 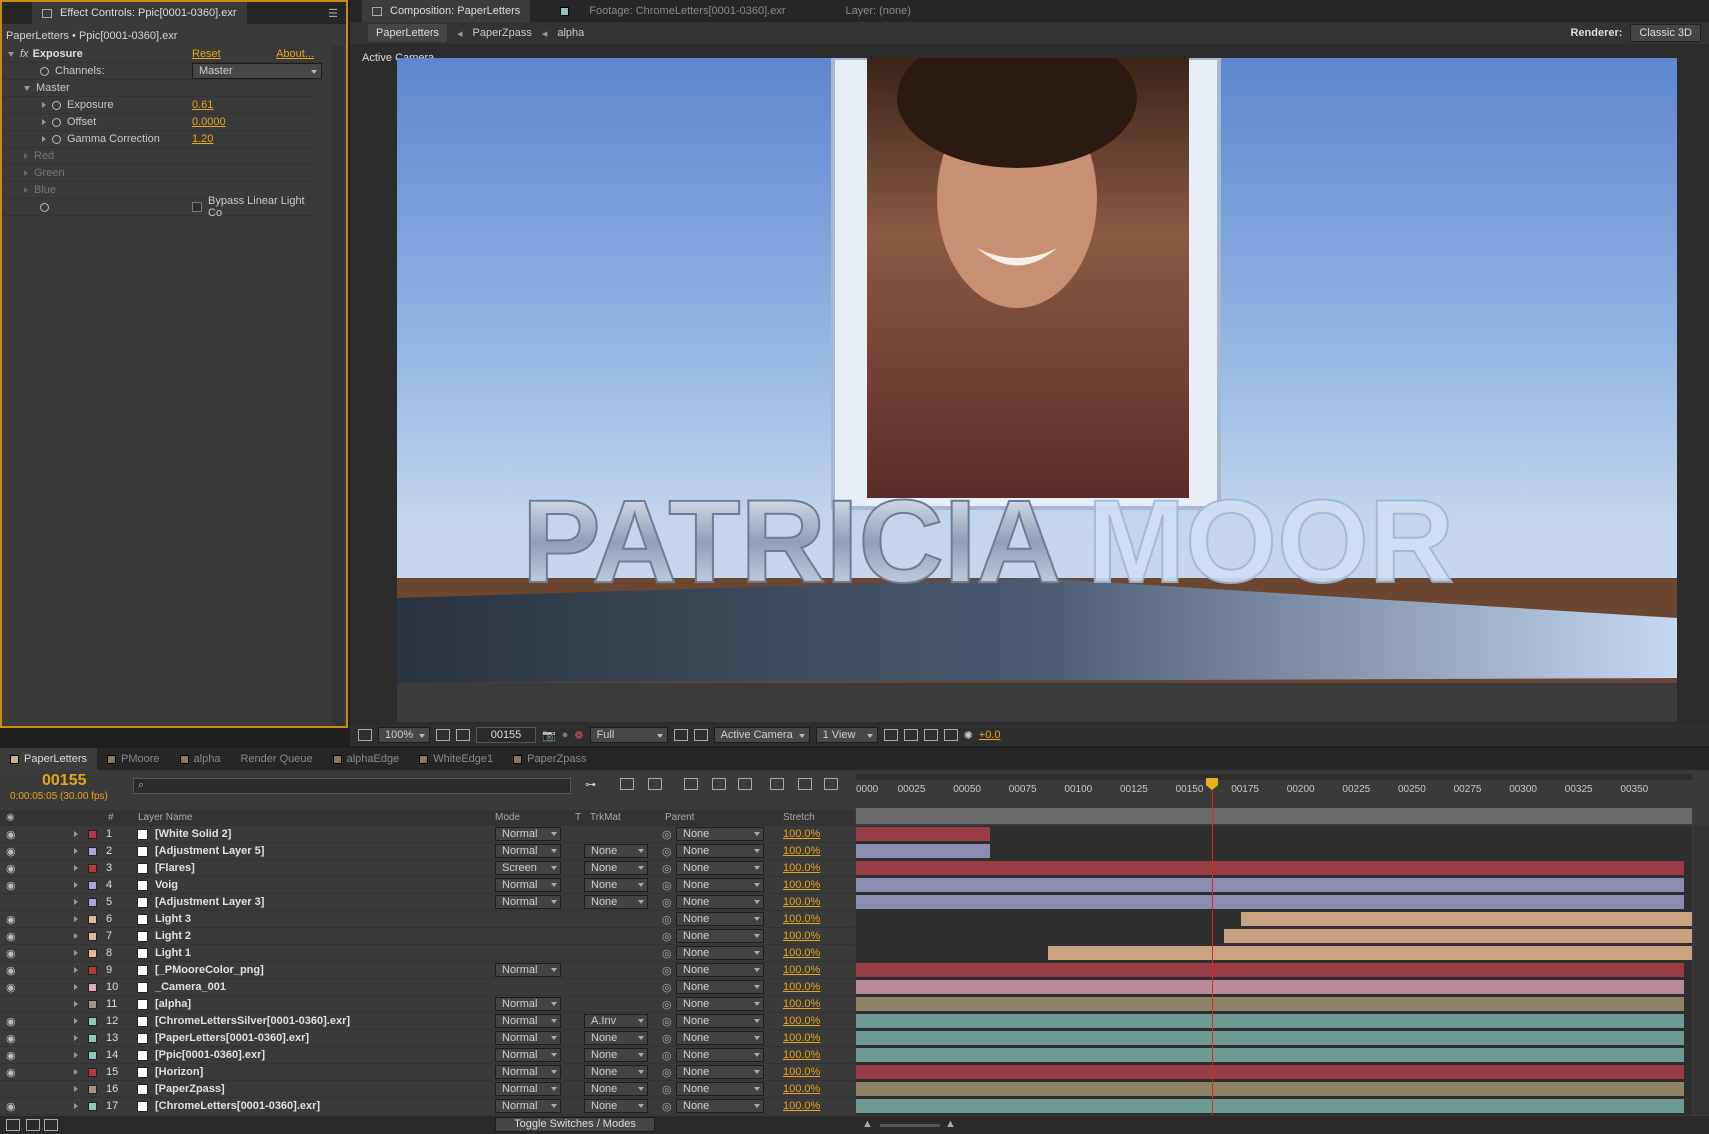 What do you see at coordinates (1665, 33) in the screenshot?
I see `renderer-button: Classic 3D` at bounding box center [1665, 33].